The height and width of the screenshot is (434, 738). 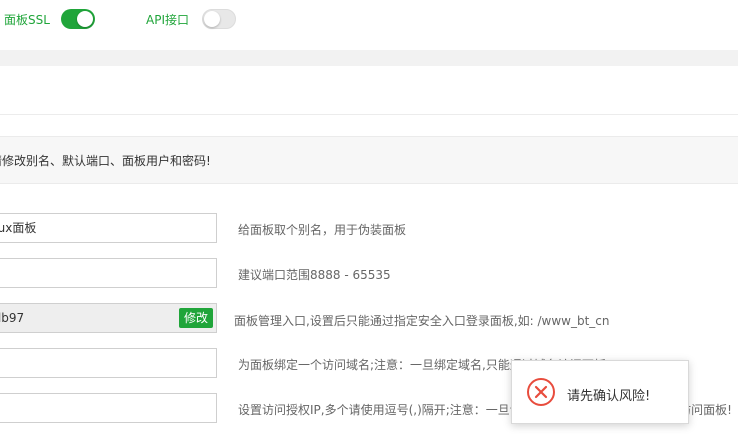 What do you see at coordinates (108, 363) in the screenshot?
I see `bind-domain-input` at bounding box center [108, 363].